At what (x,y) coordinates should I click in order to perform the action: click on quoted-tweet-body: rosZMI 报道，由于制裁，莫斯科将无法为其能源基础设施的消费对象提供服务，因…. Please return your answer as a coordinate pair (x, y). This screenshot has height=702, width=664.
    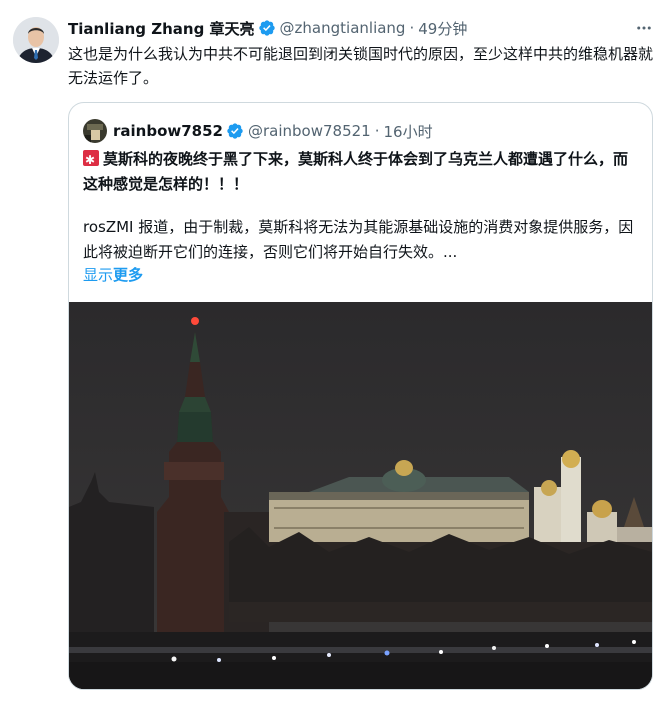
    Looking at the image, I should click on (358, 239).